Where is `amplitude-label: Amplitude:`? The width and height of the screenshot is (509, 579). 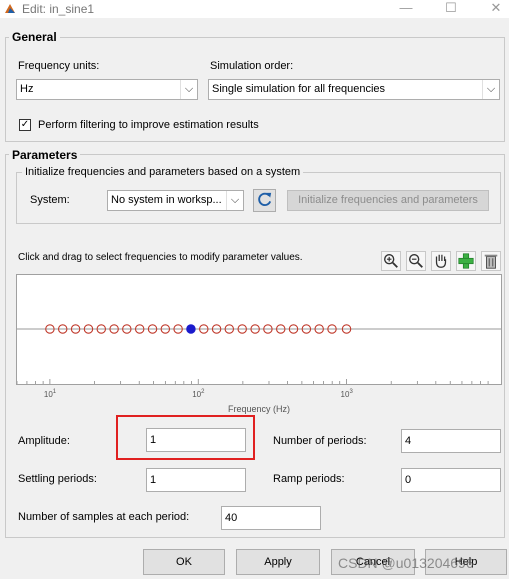
amplitude-label: Amplitude: is located at coordinates (44, 441).